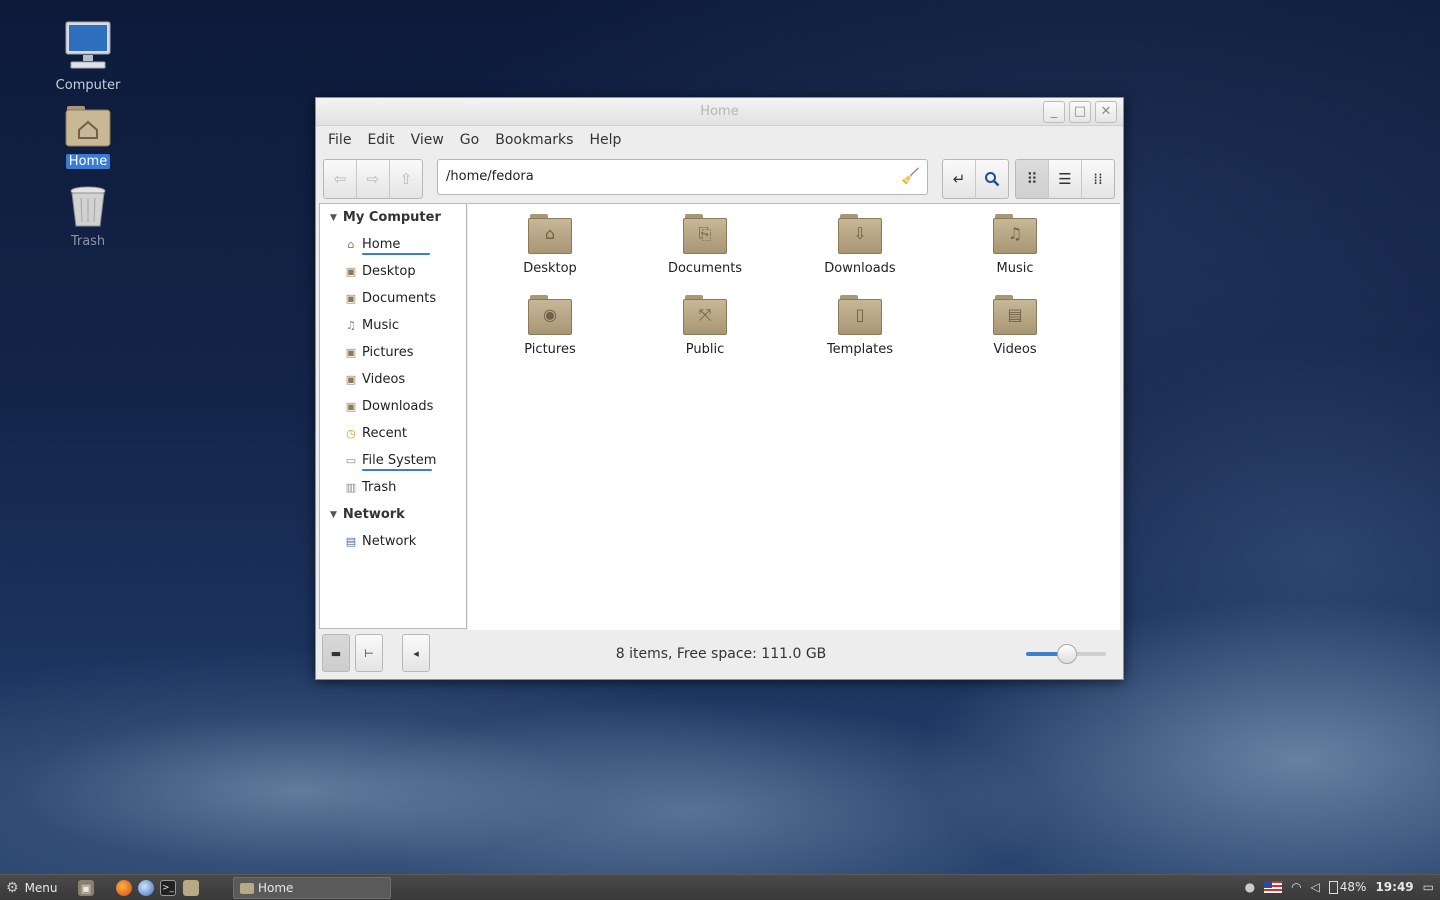 The width and height of the screenshot is (1440, 900). Describe the element at coordinates (380, 140) in the screenshot. I see `menu-edit: Edit` at that location.